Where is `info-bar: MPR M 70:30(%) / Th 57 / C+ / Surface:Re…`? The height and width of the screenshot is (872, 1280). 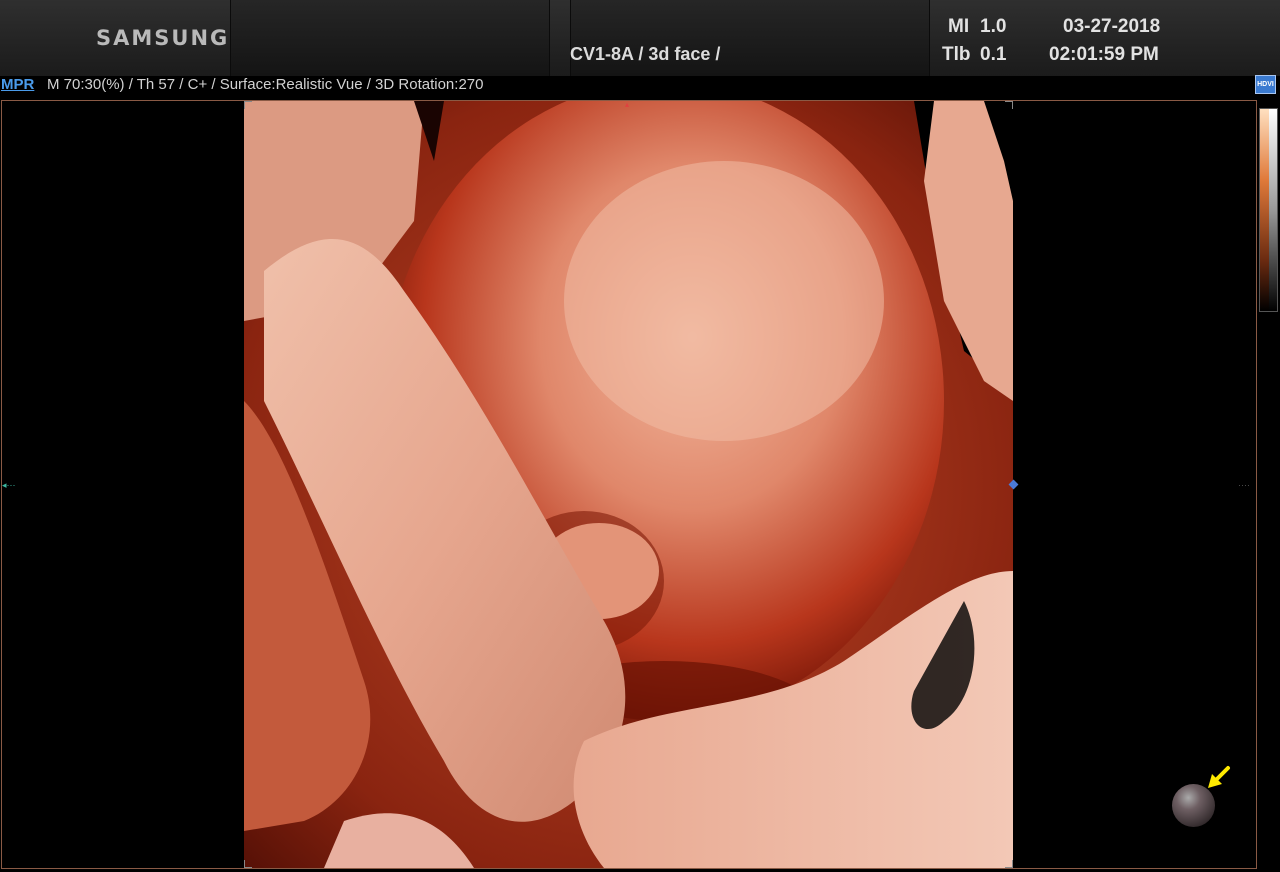 info-bar: MPR M 70:30(%) / Th 57 / C+ / Surface:Re… is located at coordinates (640, 87).